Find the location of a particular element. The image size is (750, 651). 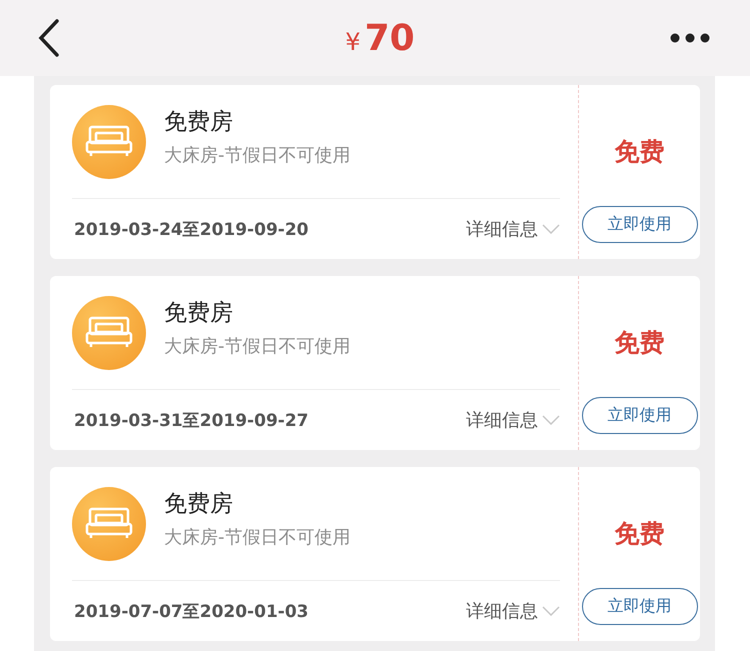

validity-dates: 2019-03-24至2019-09-20 is located at coordinates (191, 229).